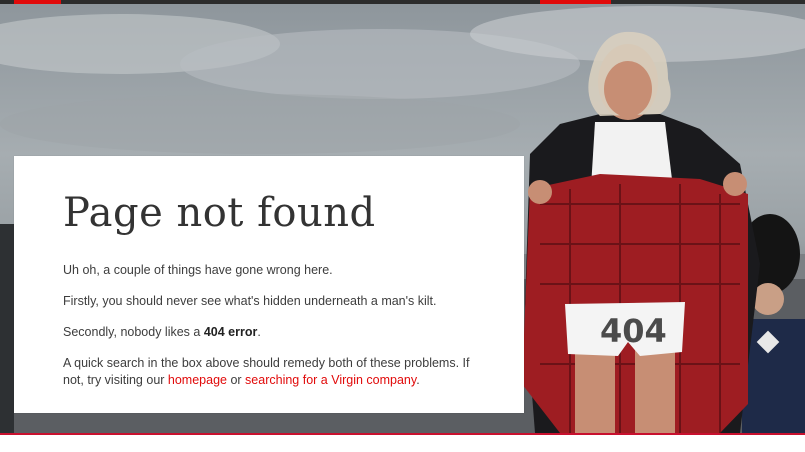 The image size is (805, 452). Describe the element at coordinates (418, 380) in the screenshot. I see `message-line-4-suffix: .` at that location.